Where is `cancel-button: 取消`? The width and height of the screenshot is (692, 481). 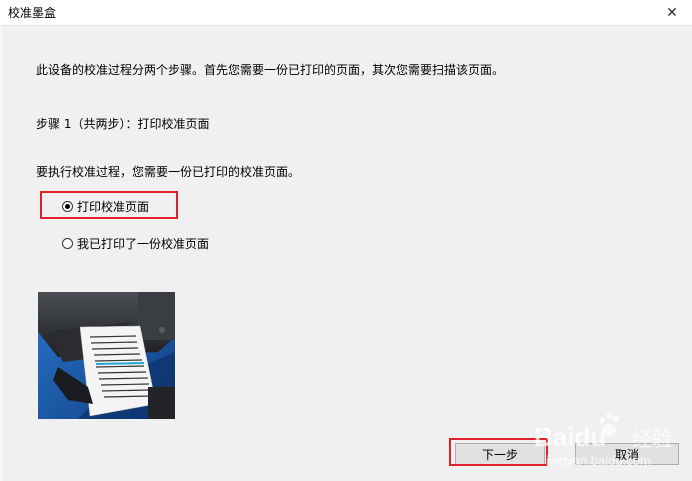 cancel-button: 取消 is located at coordinates (627, 454).